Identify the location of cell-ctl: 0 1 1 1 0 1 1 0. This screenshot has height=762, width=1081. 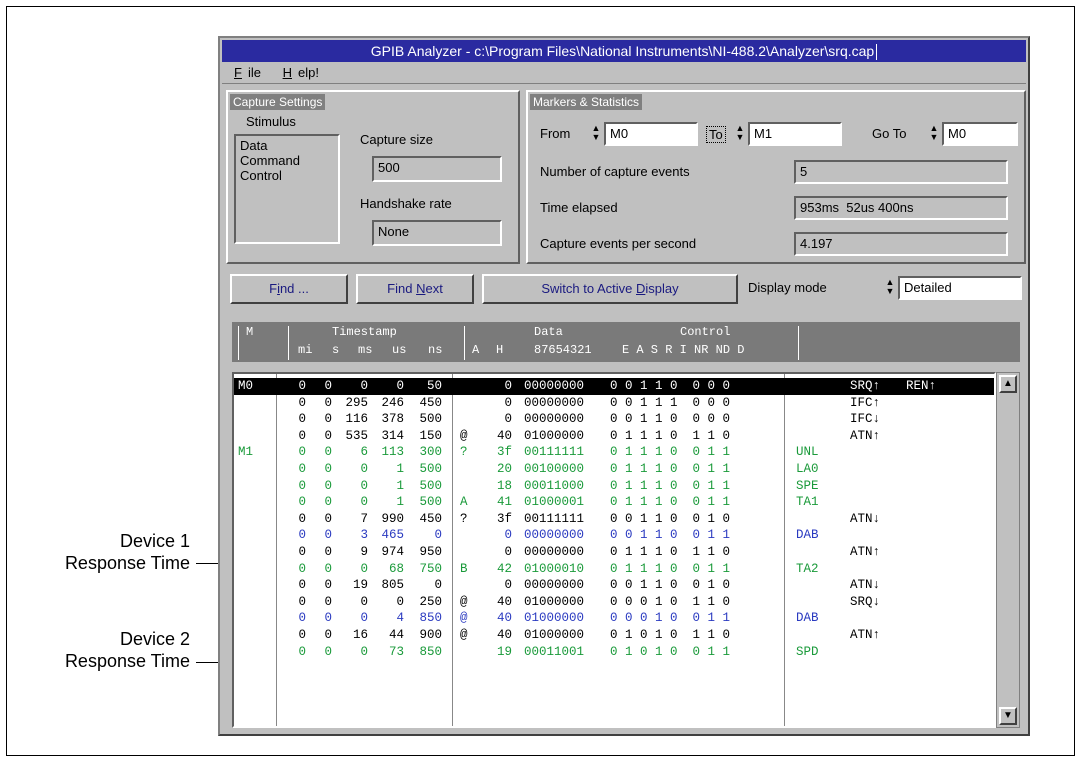
(670, 552).